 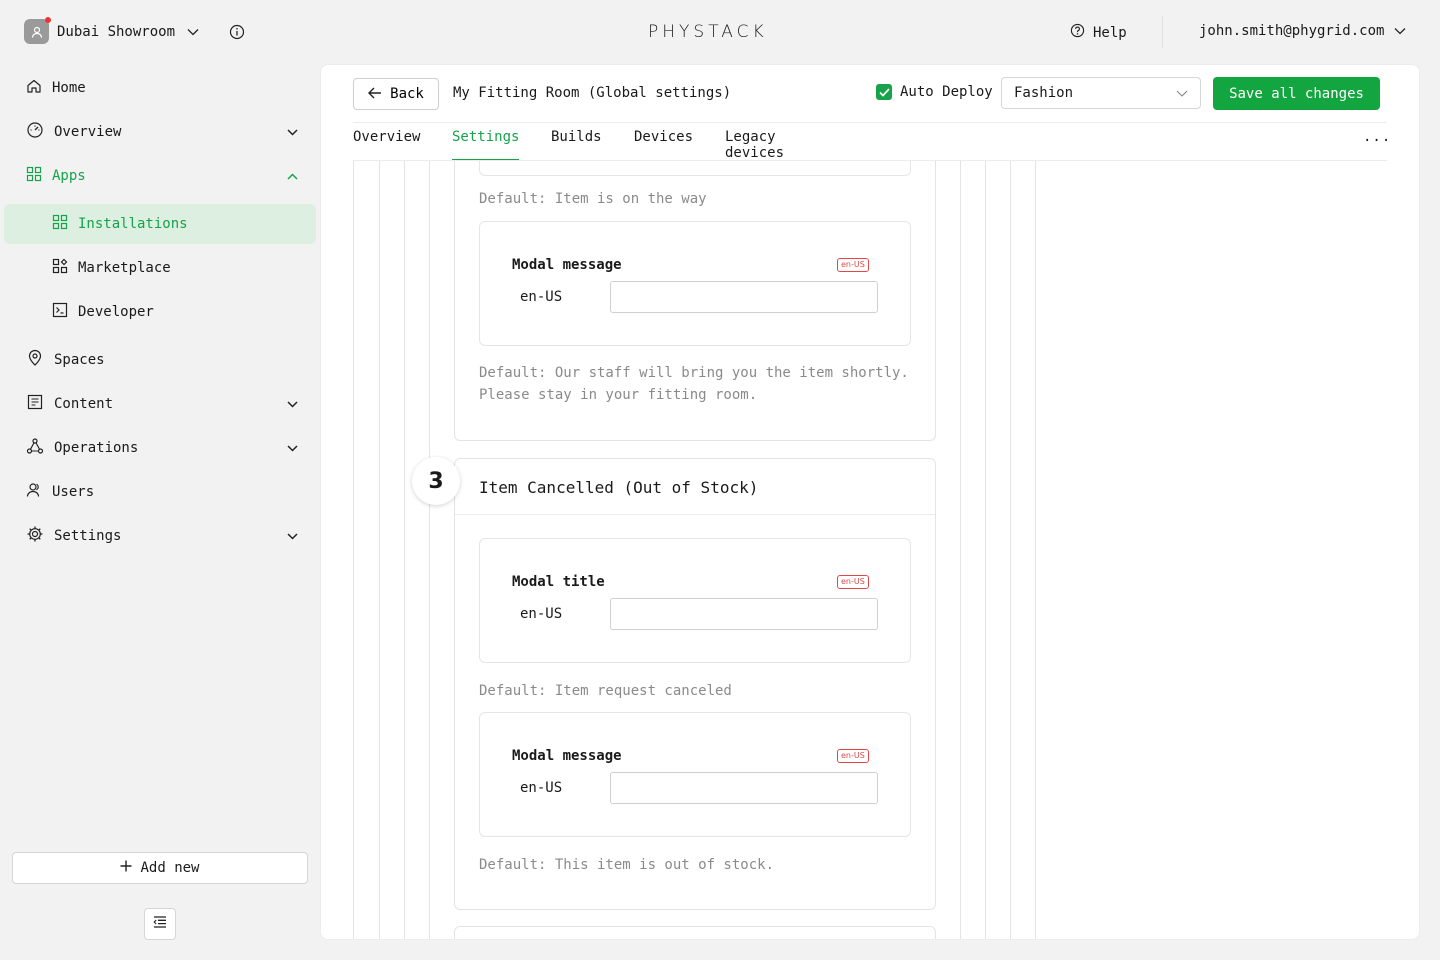 I want to click on tab-settings: Settings, so click(x=486, y=145).